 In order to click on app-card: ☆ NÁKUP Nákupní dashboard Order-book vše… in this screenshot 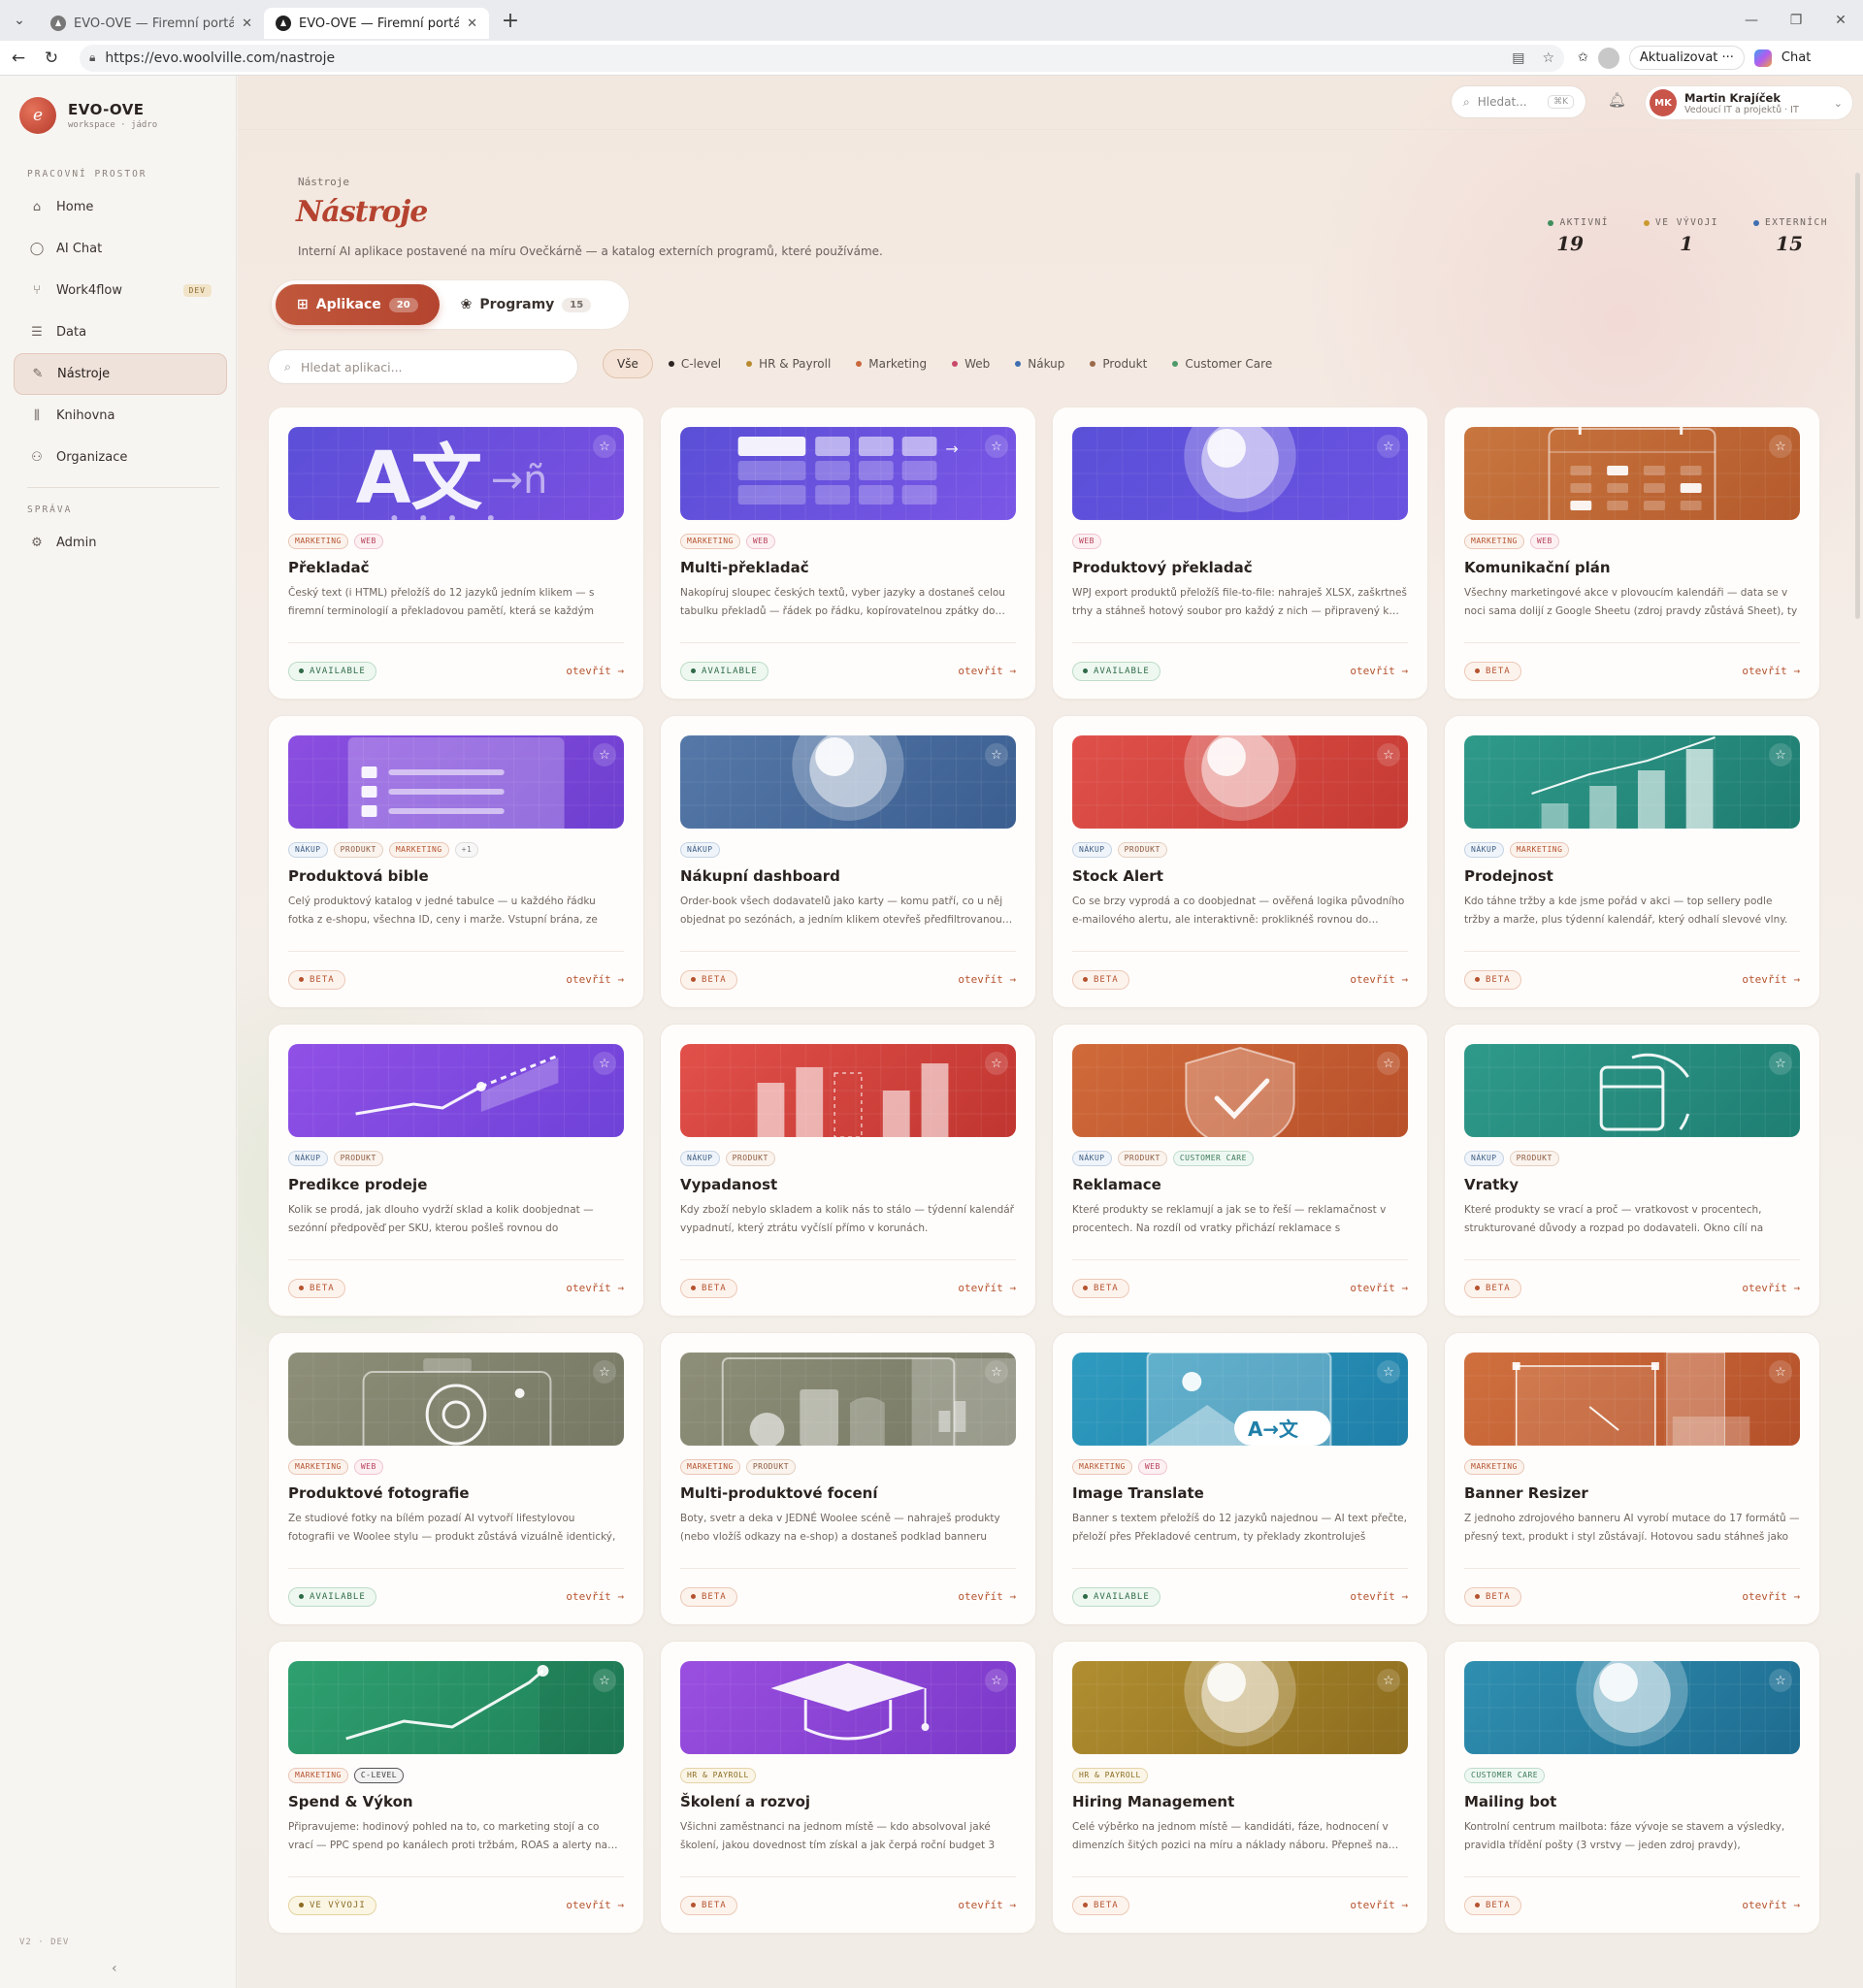, I will do `click(848, 861)`.